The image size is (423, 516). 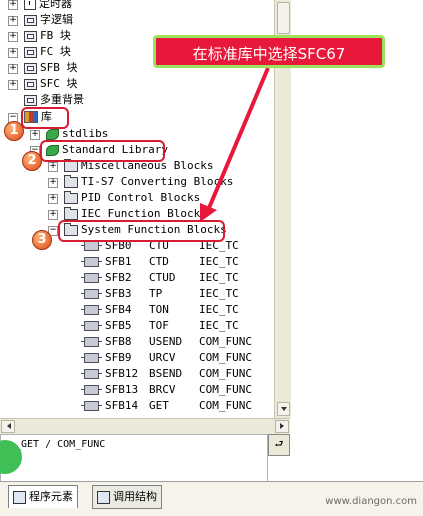 I want to click on annotation-arrow, so click(x=235, y=144).